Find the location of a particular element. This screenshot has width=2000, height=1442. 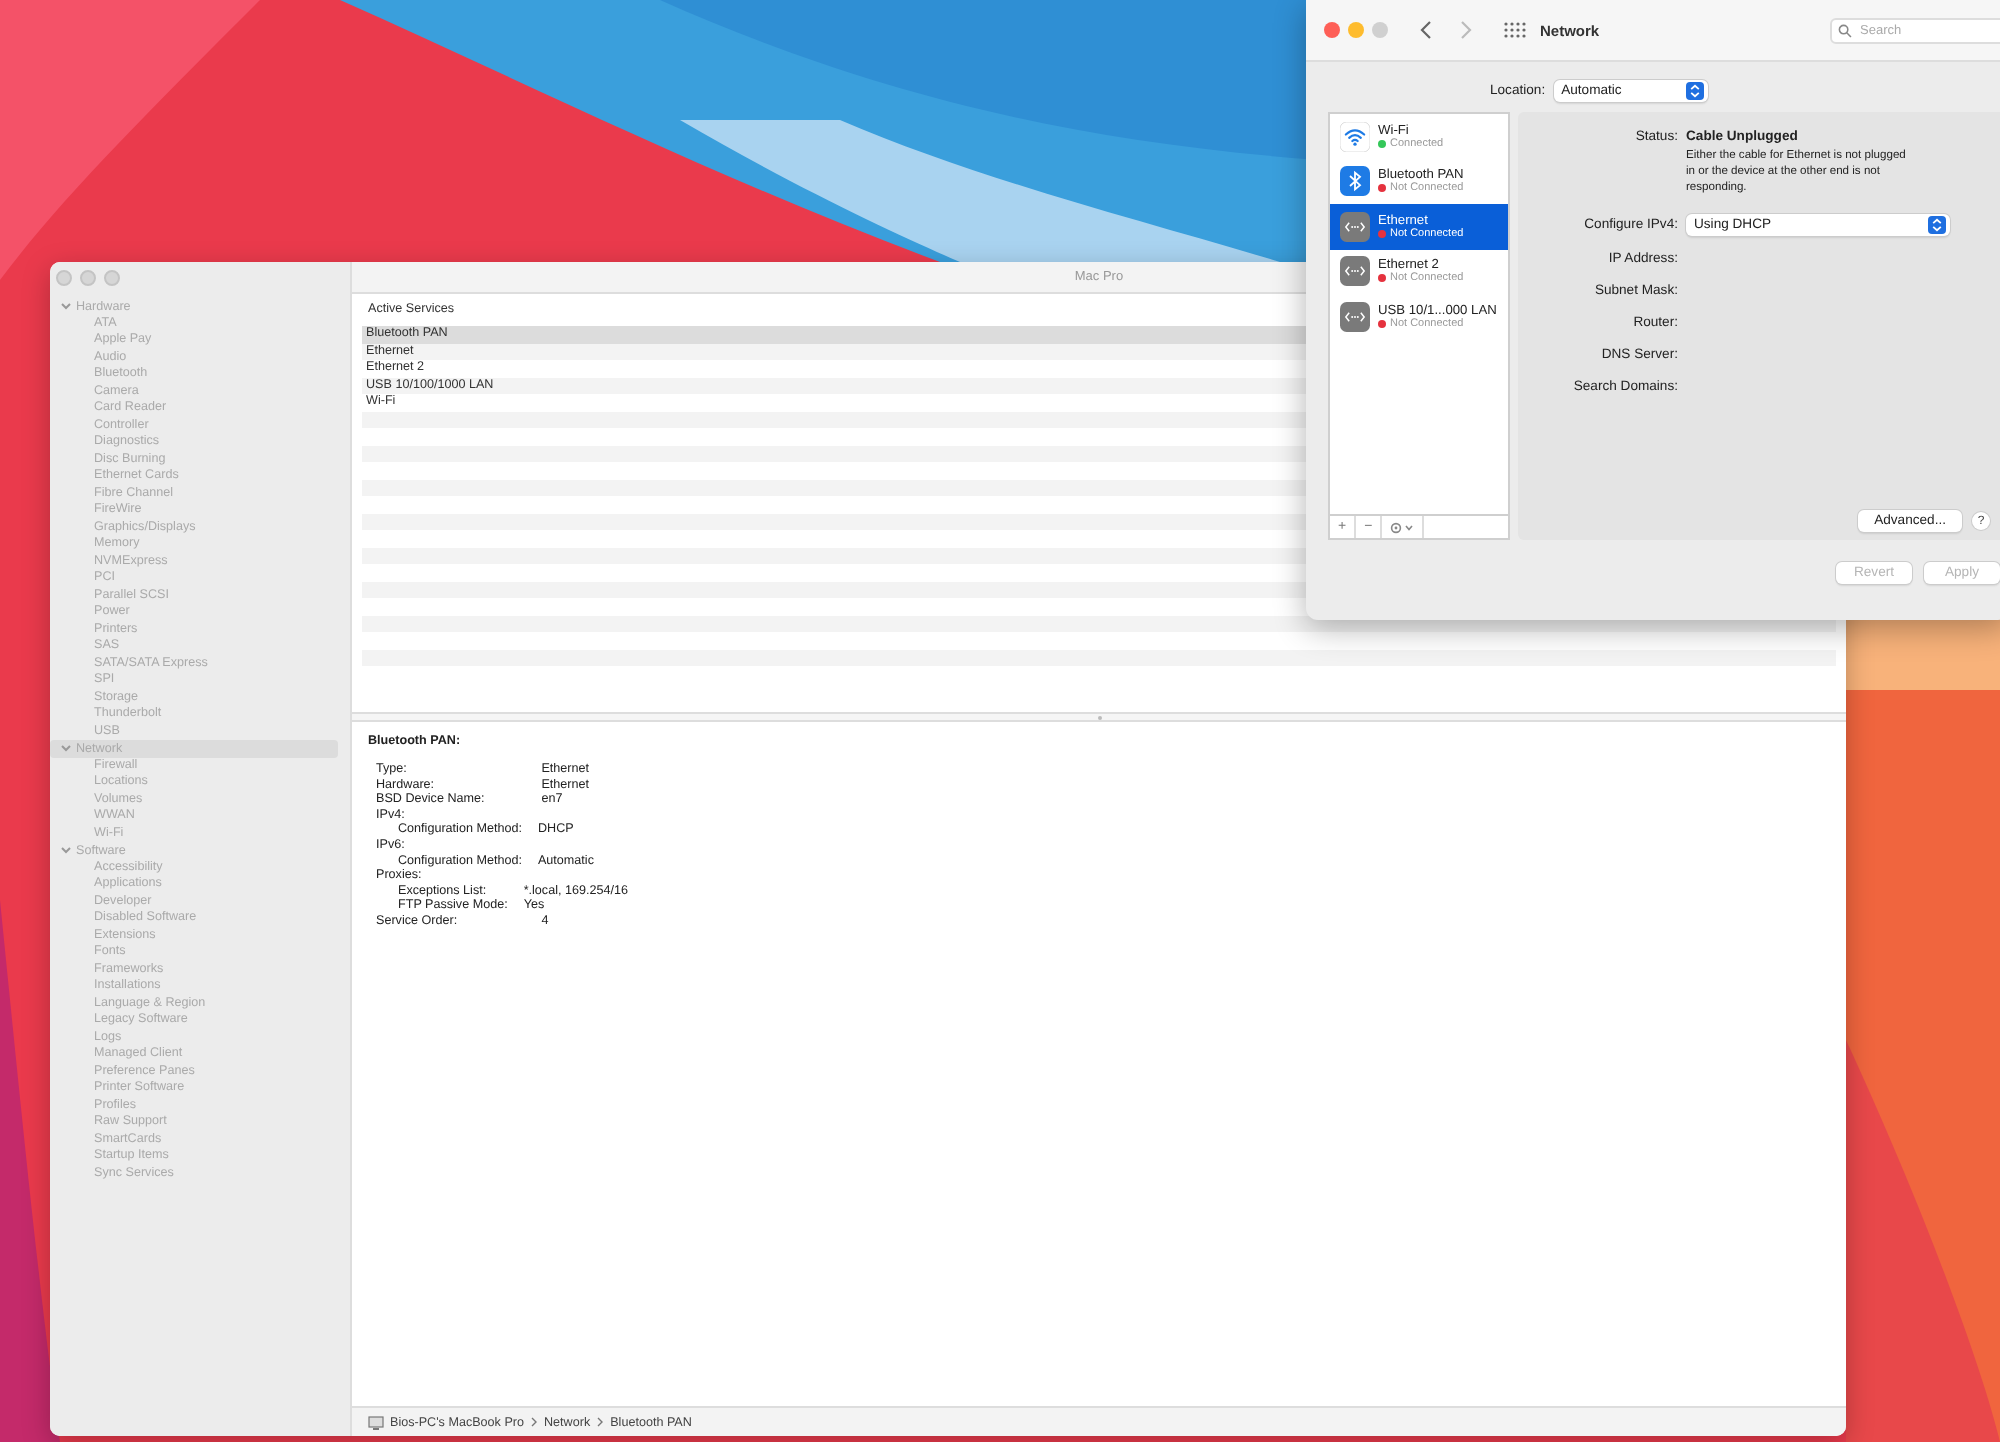

back-icon is located at coordinates (1426, 30).